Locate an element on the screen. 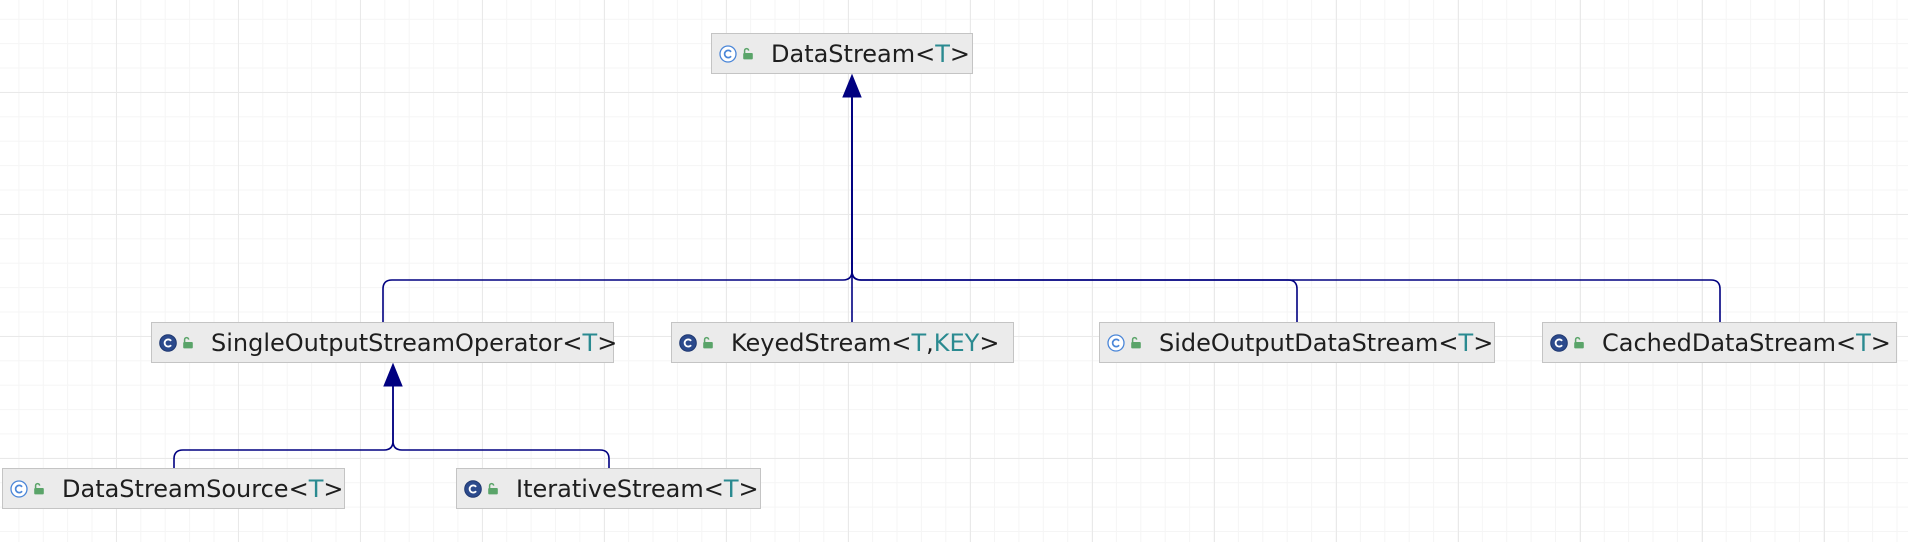  class-name: DataStreamSource is located at coordinates (175, 488).